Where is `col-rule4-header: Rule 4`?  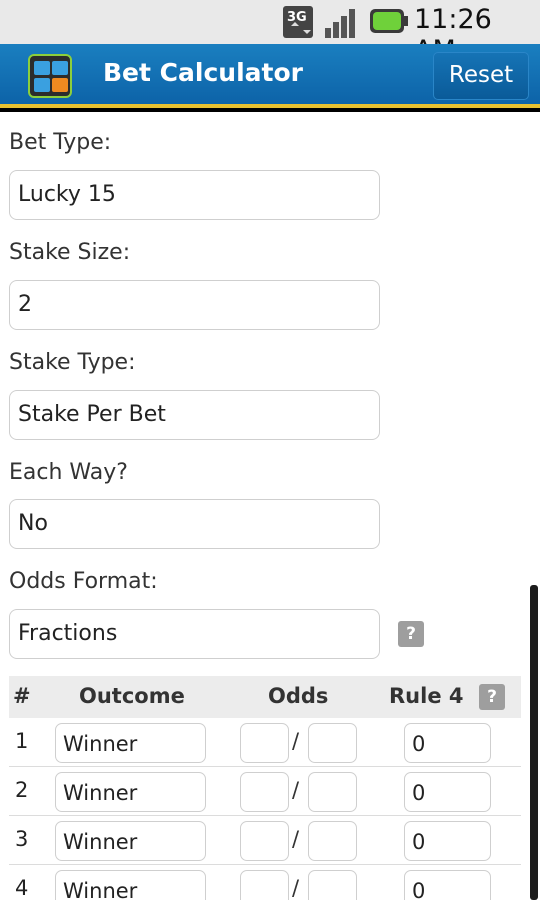 col-rule4-header: Rule 4 is located at coordinates (426, 696).